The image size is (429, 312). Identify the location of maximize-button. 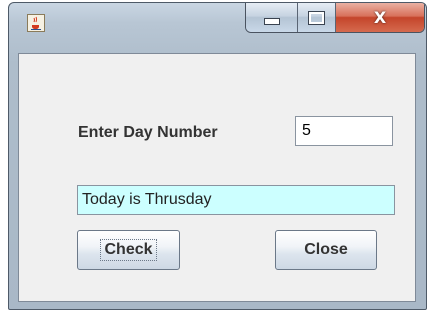
(317, 17).